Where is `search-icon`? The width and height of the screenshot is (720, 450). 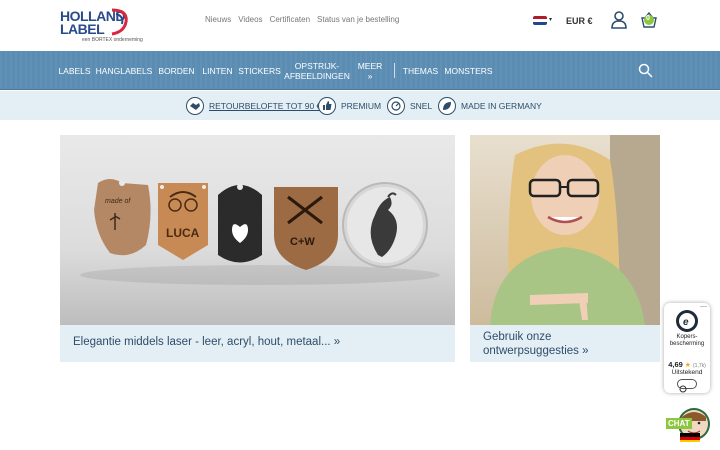
search-icon is located at coordinates (645, 70).